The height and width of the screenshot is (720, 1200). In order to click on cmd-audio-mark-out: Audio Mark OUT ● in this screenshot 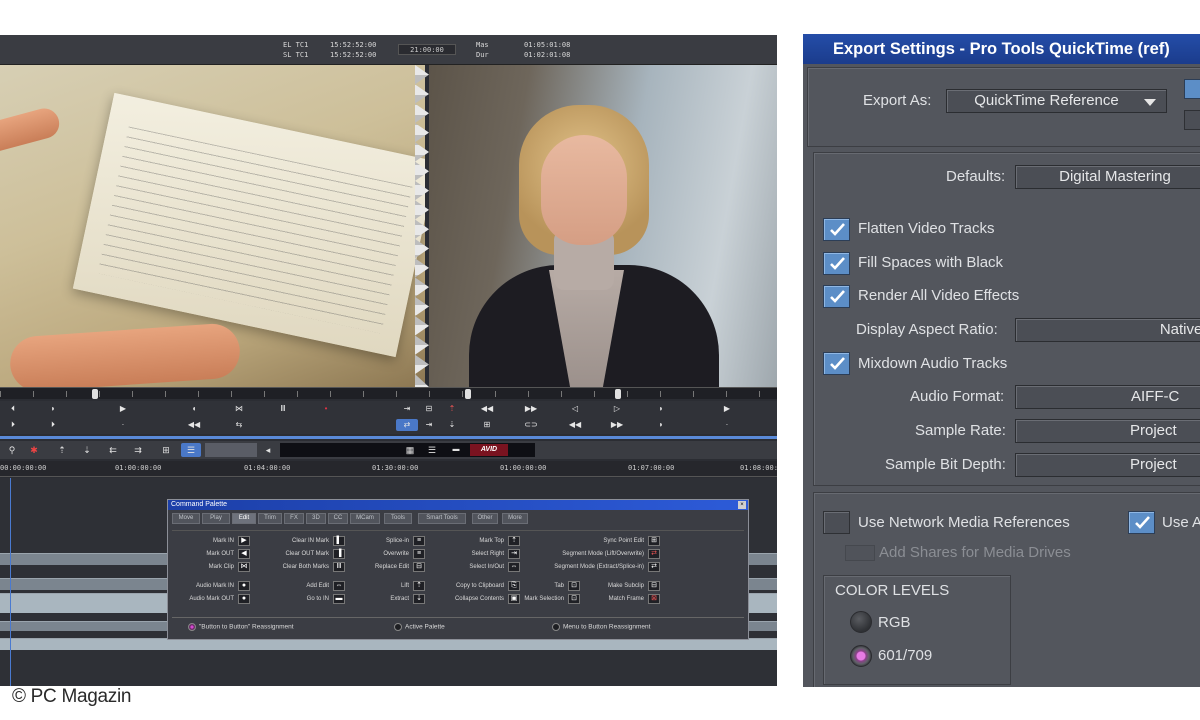, I will do `click(212, 599)`.